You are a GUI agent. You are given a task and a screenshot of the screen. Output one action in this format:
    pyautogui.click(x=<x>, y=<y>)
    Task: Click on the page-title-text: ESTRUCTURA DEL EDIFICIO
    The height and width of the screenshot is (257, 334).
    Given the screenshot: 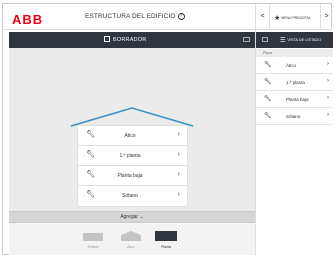 What is the action you would take?
    pyautogui.click(x=130, y=17)
    